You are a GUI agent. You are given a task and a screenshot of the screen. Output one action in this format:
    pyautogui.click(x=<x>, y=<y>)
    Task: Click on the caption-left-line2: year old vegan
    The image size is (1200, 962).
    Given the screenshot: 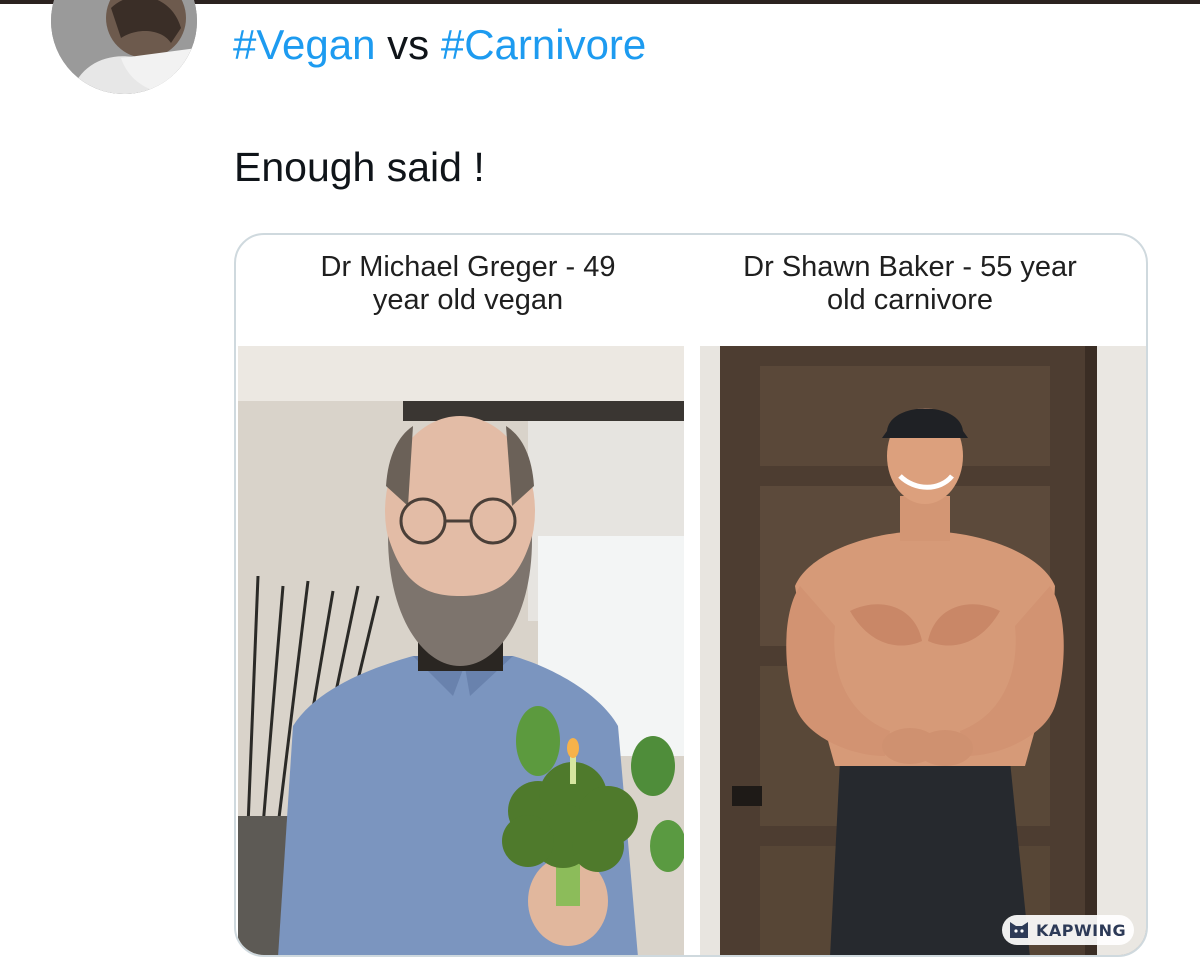 What is the action you would take?
    pyautogui.click(x=468, y=300)
    